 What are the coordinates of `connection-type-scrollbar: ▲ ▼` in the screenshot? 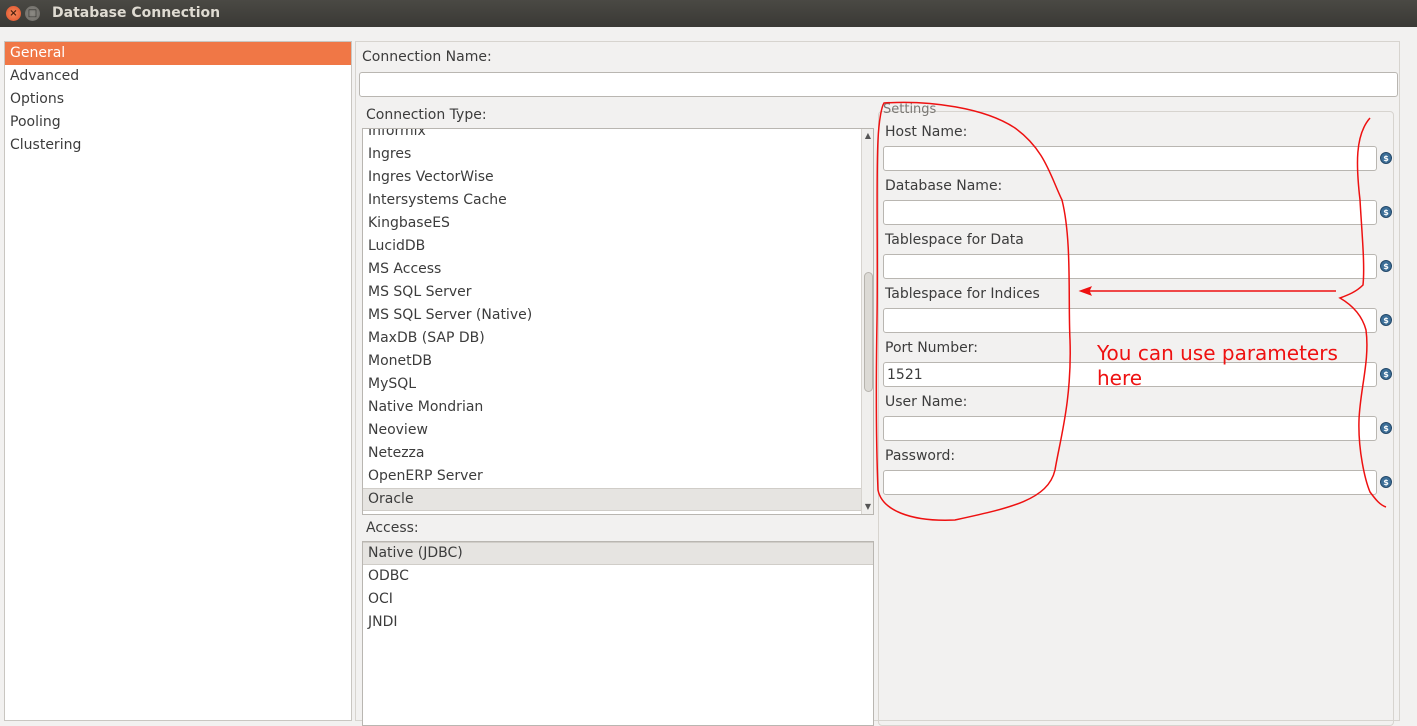 It's located at (867, 321).